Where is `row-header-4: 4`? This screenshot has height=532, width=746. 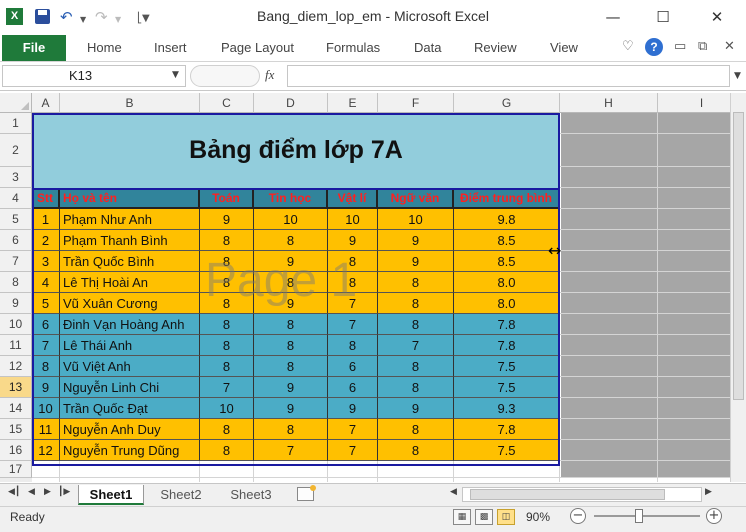
row-header-4: 4 is located at coordinates (16, 198).